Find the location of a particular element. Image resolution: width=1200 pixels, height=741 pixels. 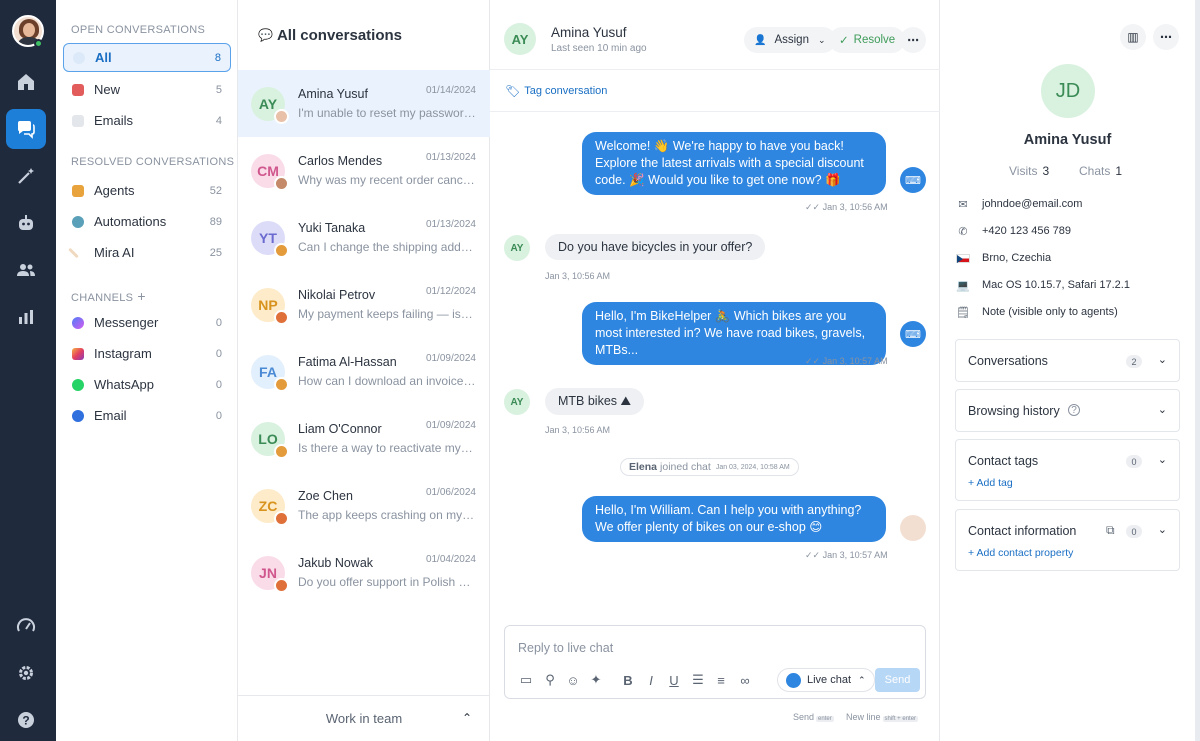

resolve-button: ✓ Resolve is located at coordinates (867, 40).